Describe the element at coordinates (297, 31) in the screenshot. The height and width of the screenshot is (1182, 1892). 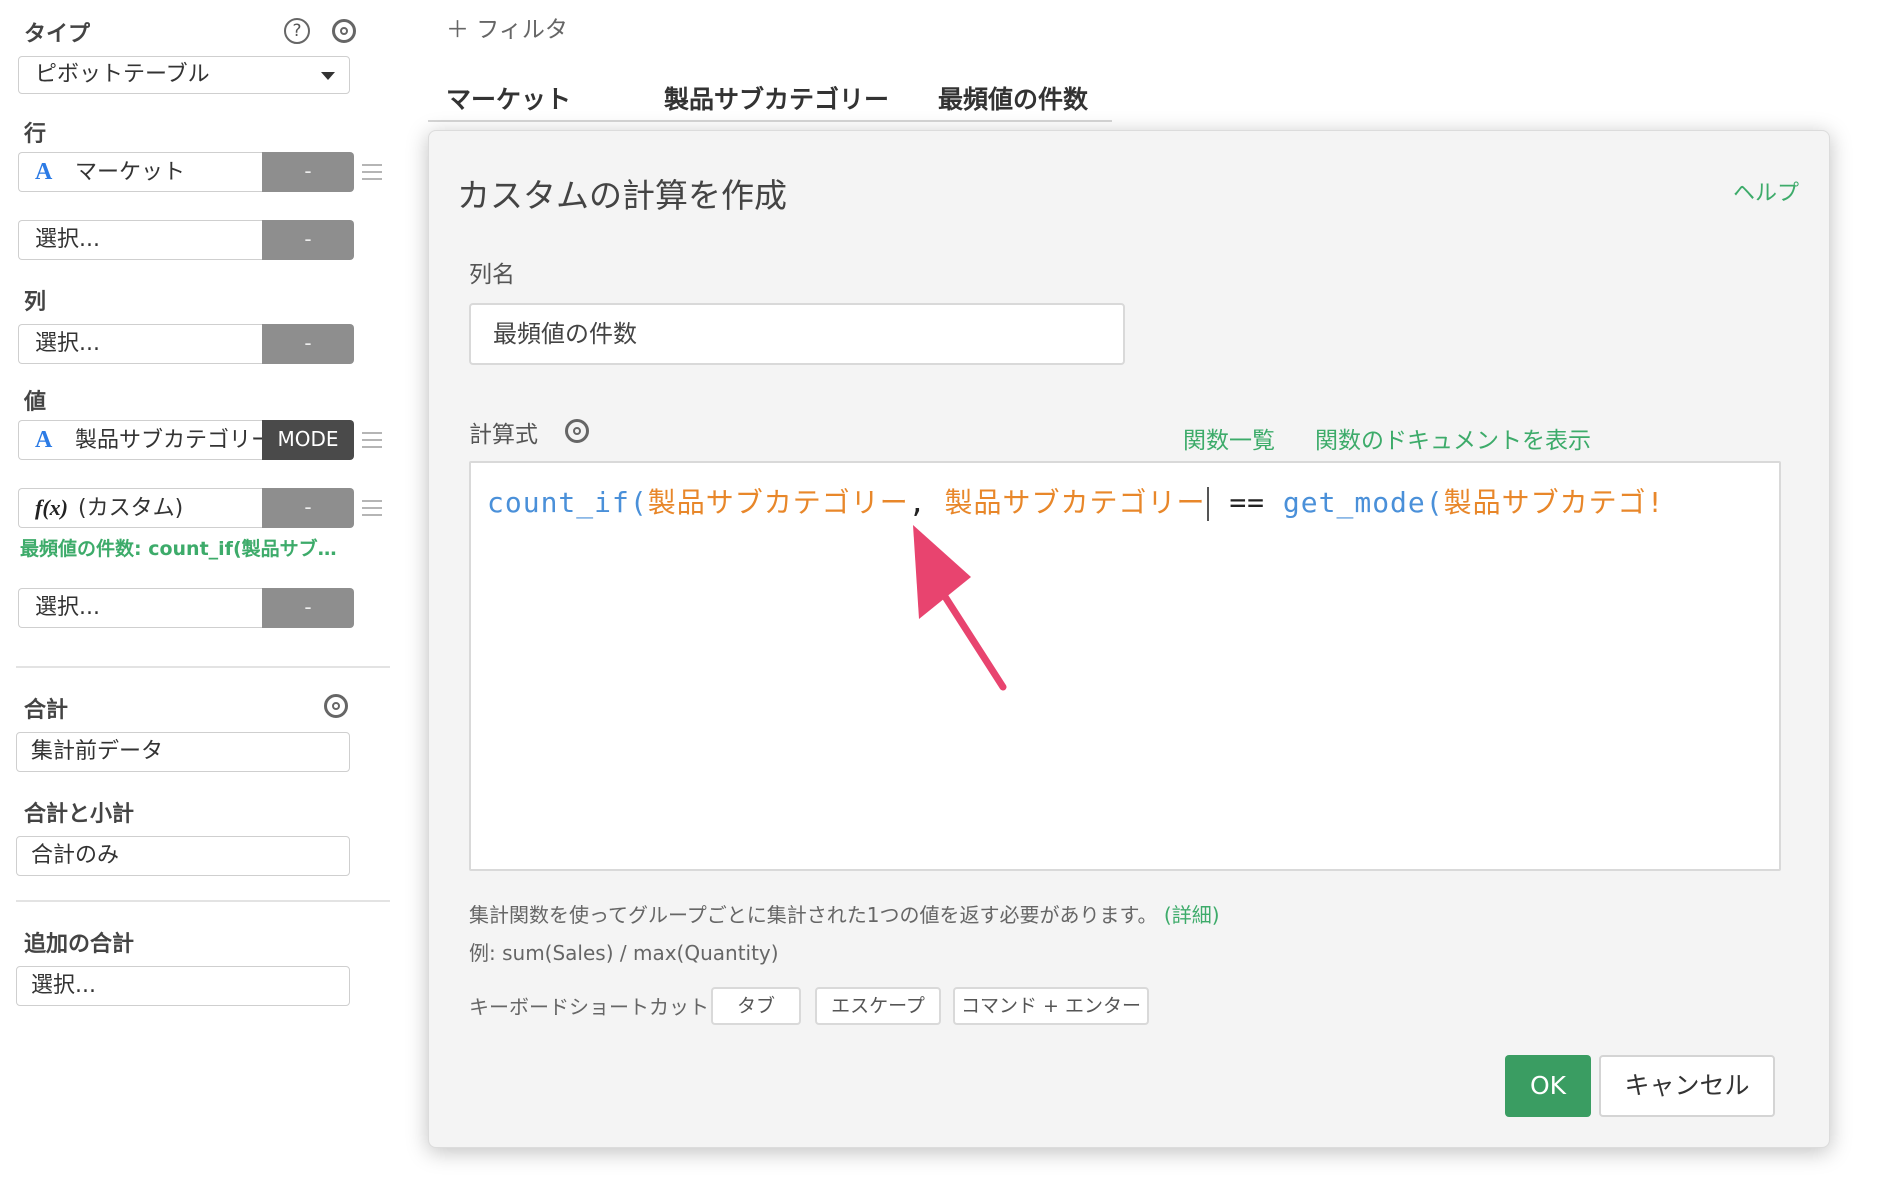
I see `help-icon: ?` at that location.